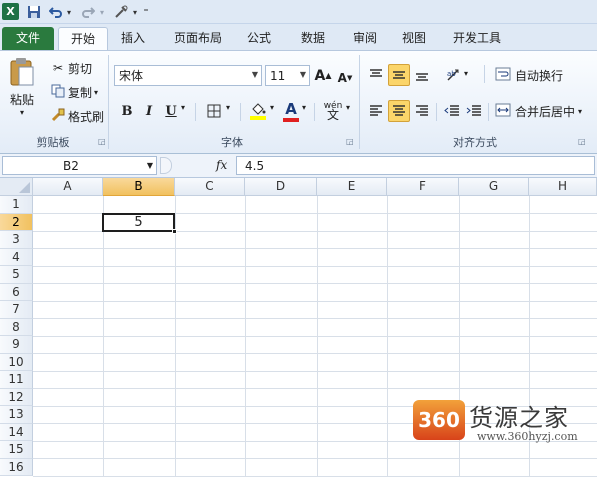 The width and height of the screenshot is (597, 477). I want to click on shrink-font-icon: A ▼, so click(345, 77).